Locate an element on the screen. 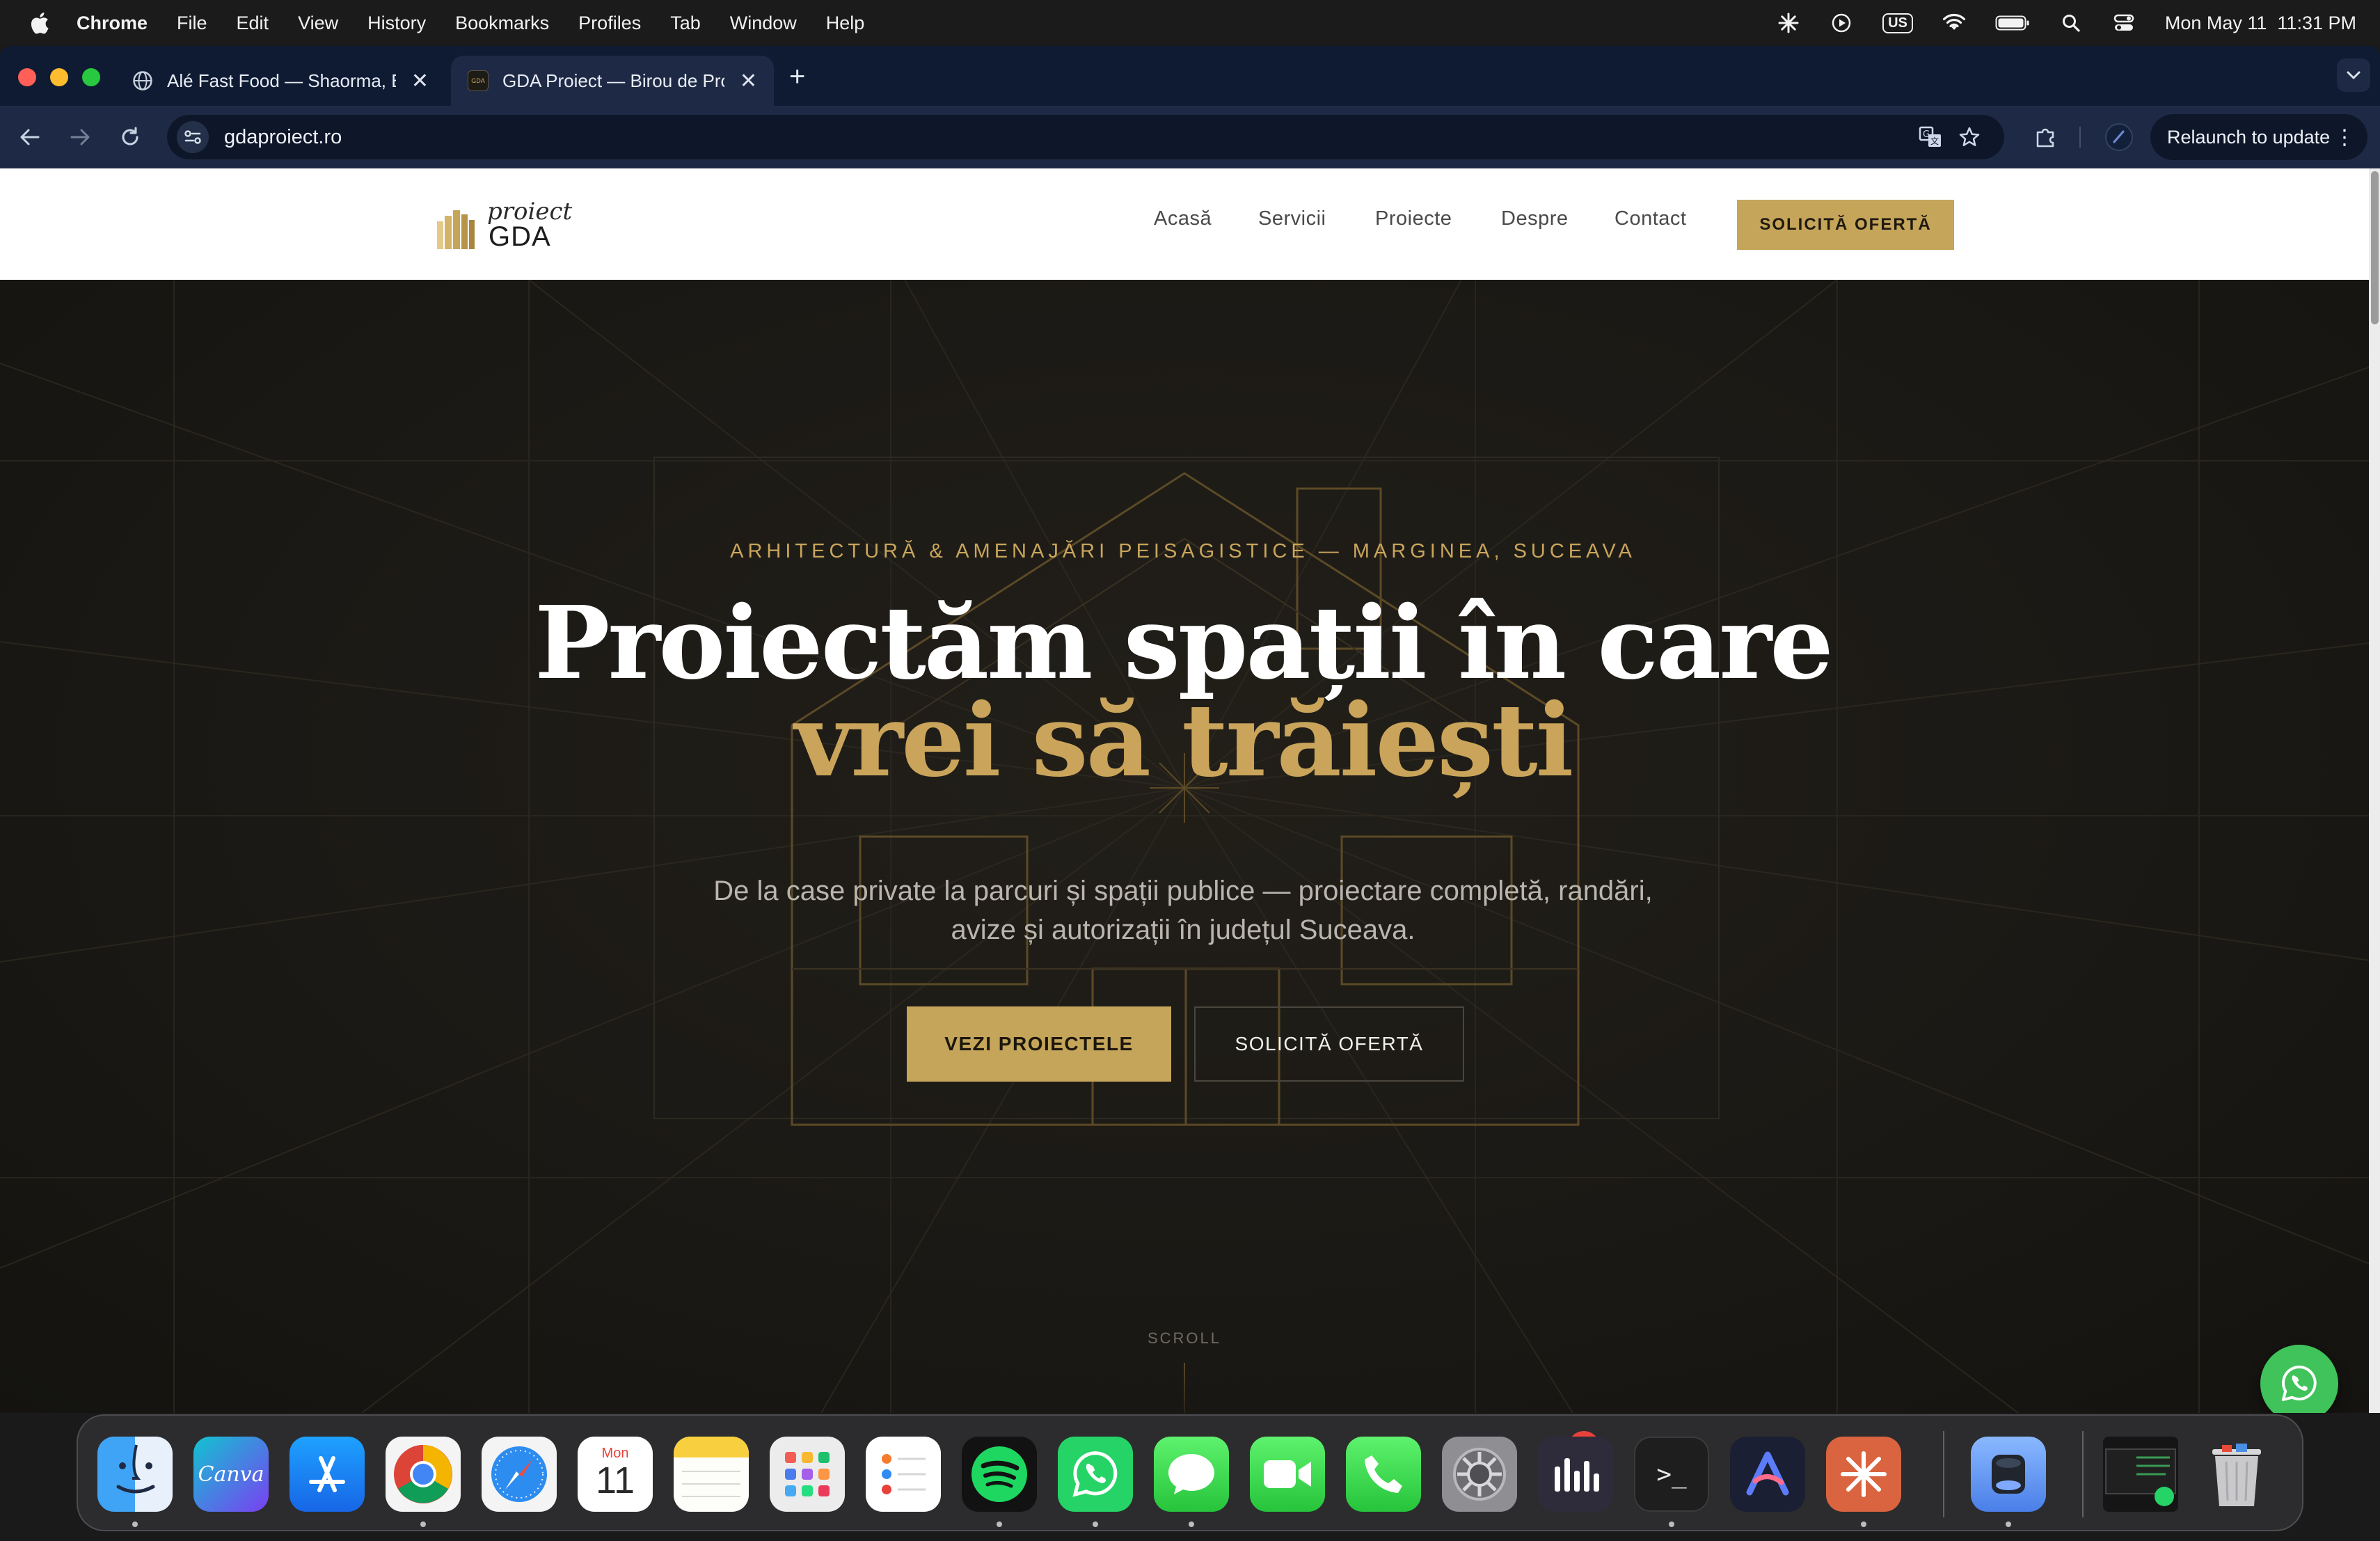  nav-link-contact: Contact is located at coordinates (1650, 218).